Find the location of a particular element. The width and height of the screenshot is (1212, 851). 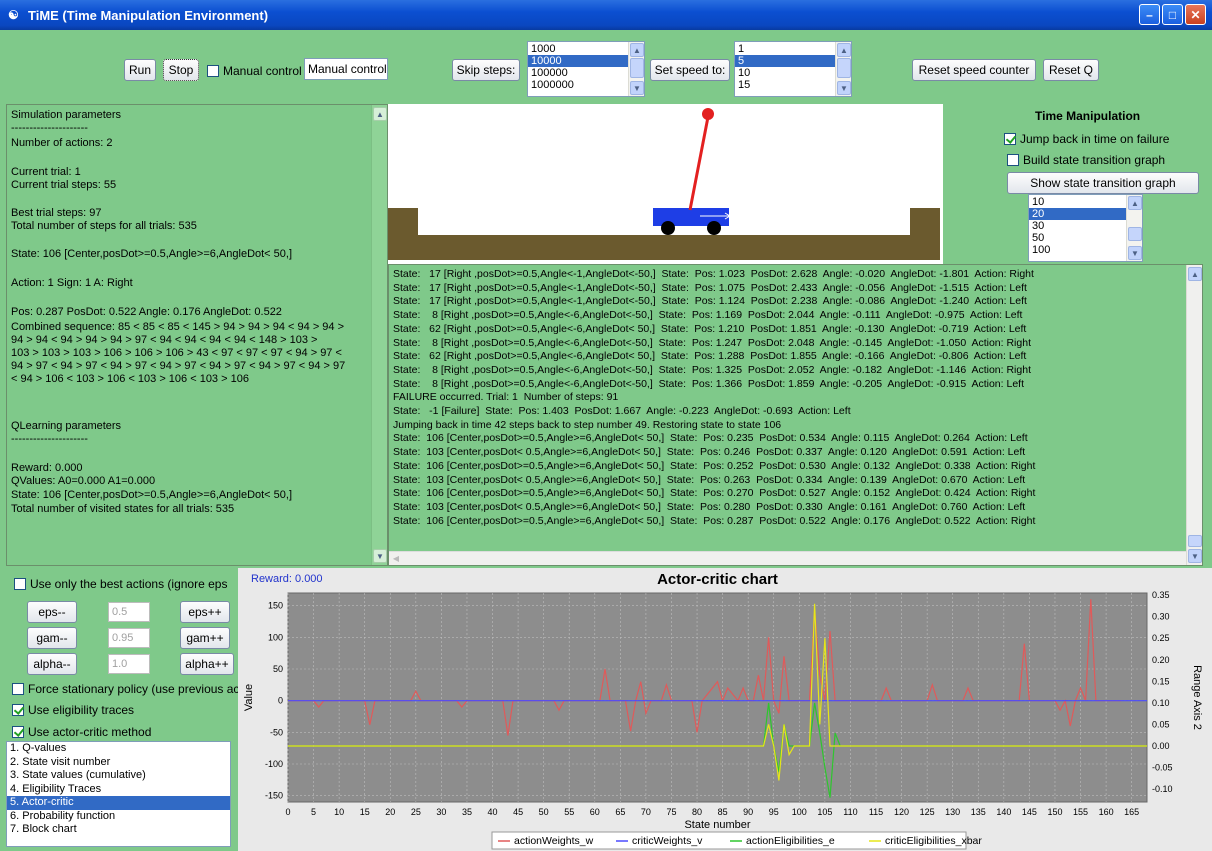

list-item: 10 is located at coordinates (793, 73).